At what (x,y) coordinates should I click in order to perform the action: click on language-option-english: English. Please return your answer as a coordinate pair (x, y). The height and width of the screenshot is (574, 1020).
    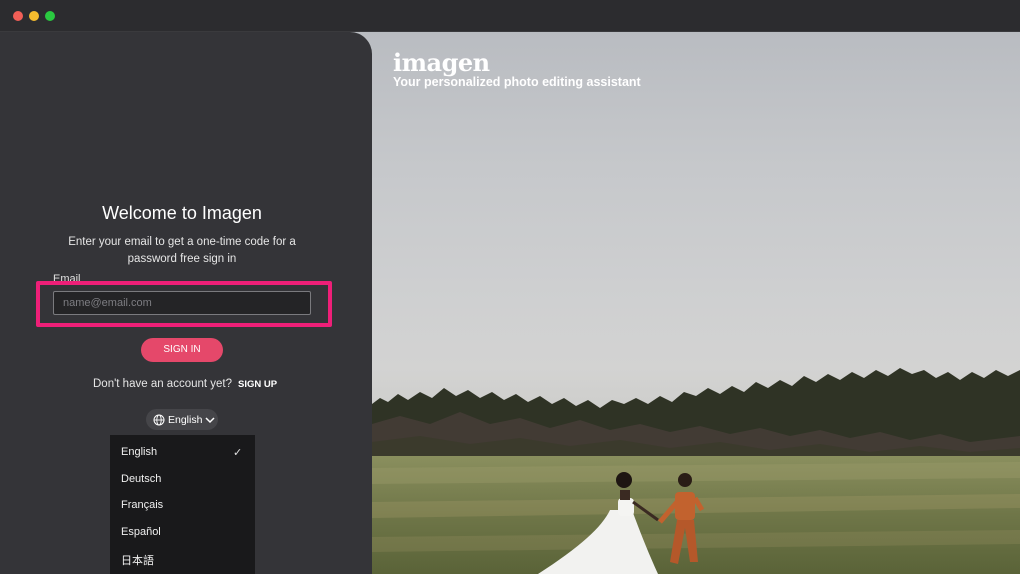
    Looking at the image, I should click on (139, 452).